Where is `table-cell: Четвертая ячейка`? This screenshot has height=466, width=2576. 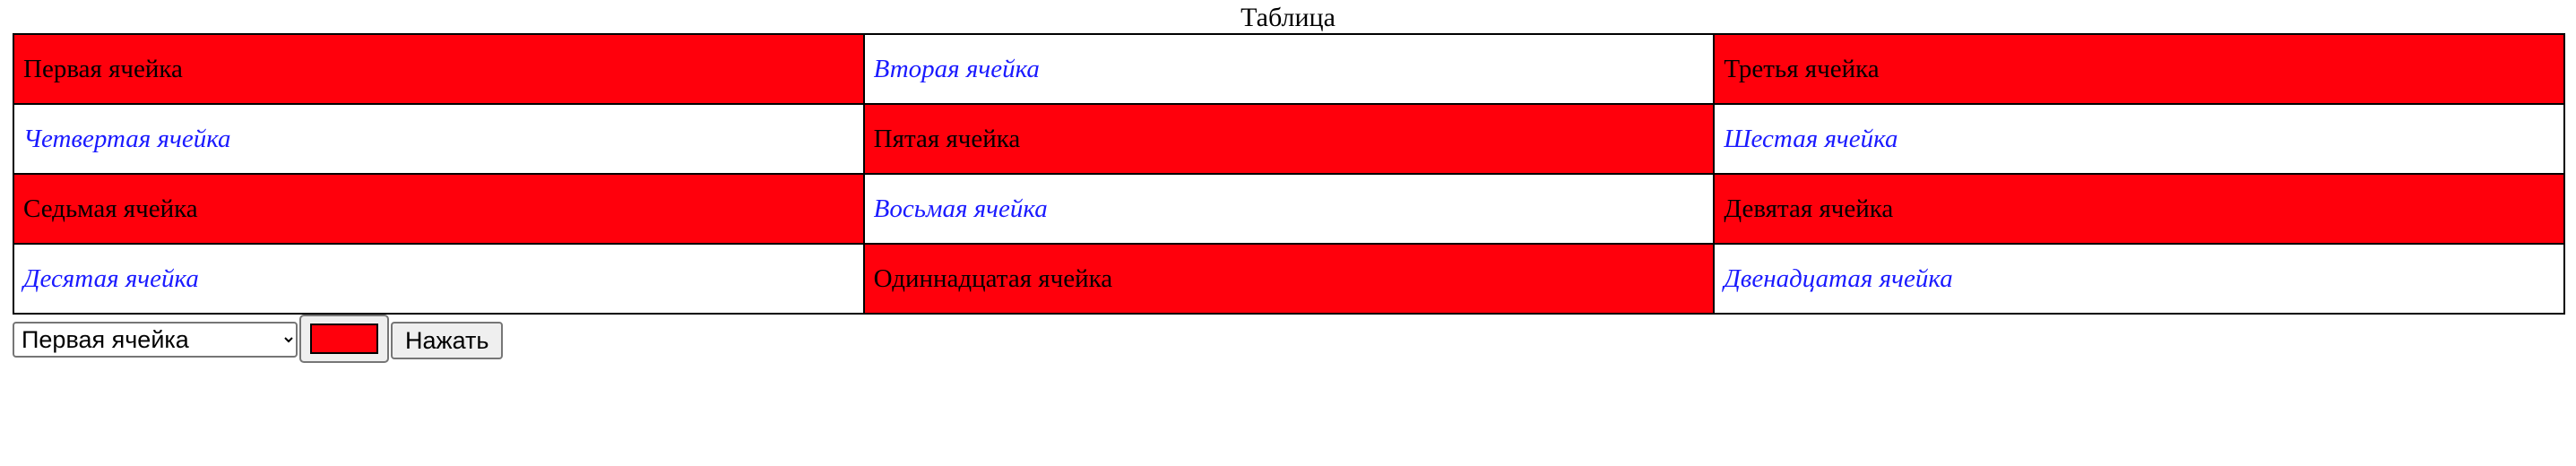
table-cell: Четвертая ячейка is located at coordinates (439, 139).